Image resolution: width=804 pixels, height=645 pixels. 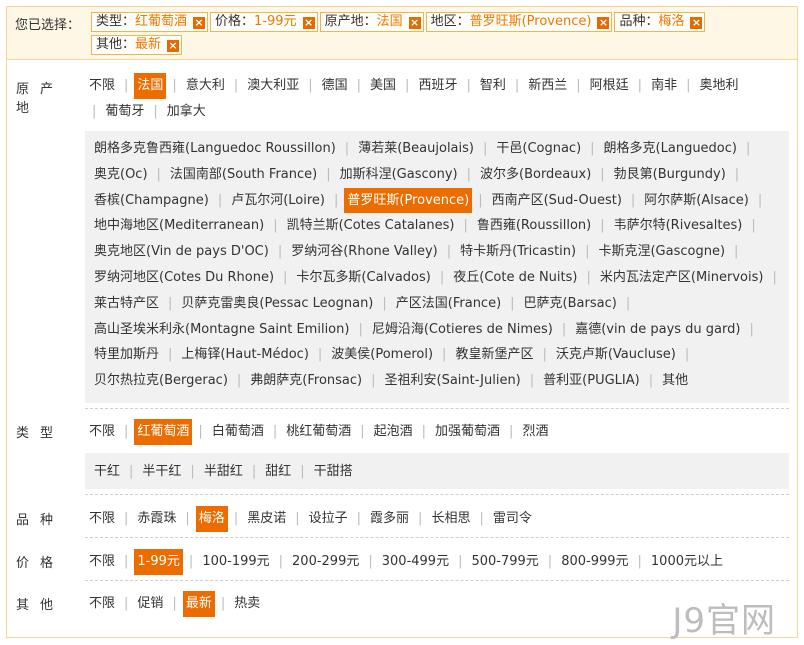 I want to click on region-option: 奥克(Oc), so click(x=121, y=175).